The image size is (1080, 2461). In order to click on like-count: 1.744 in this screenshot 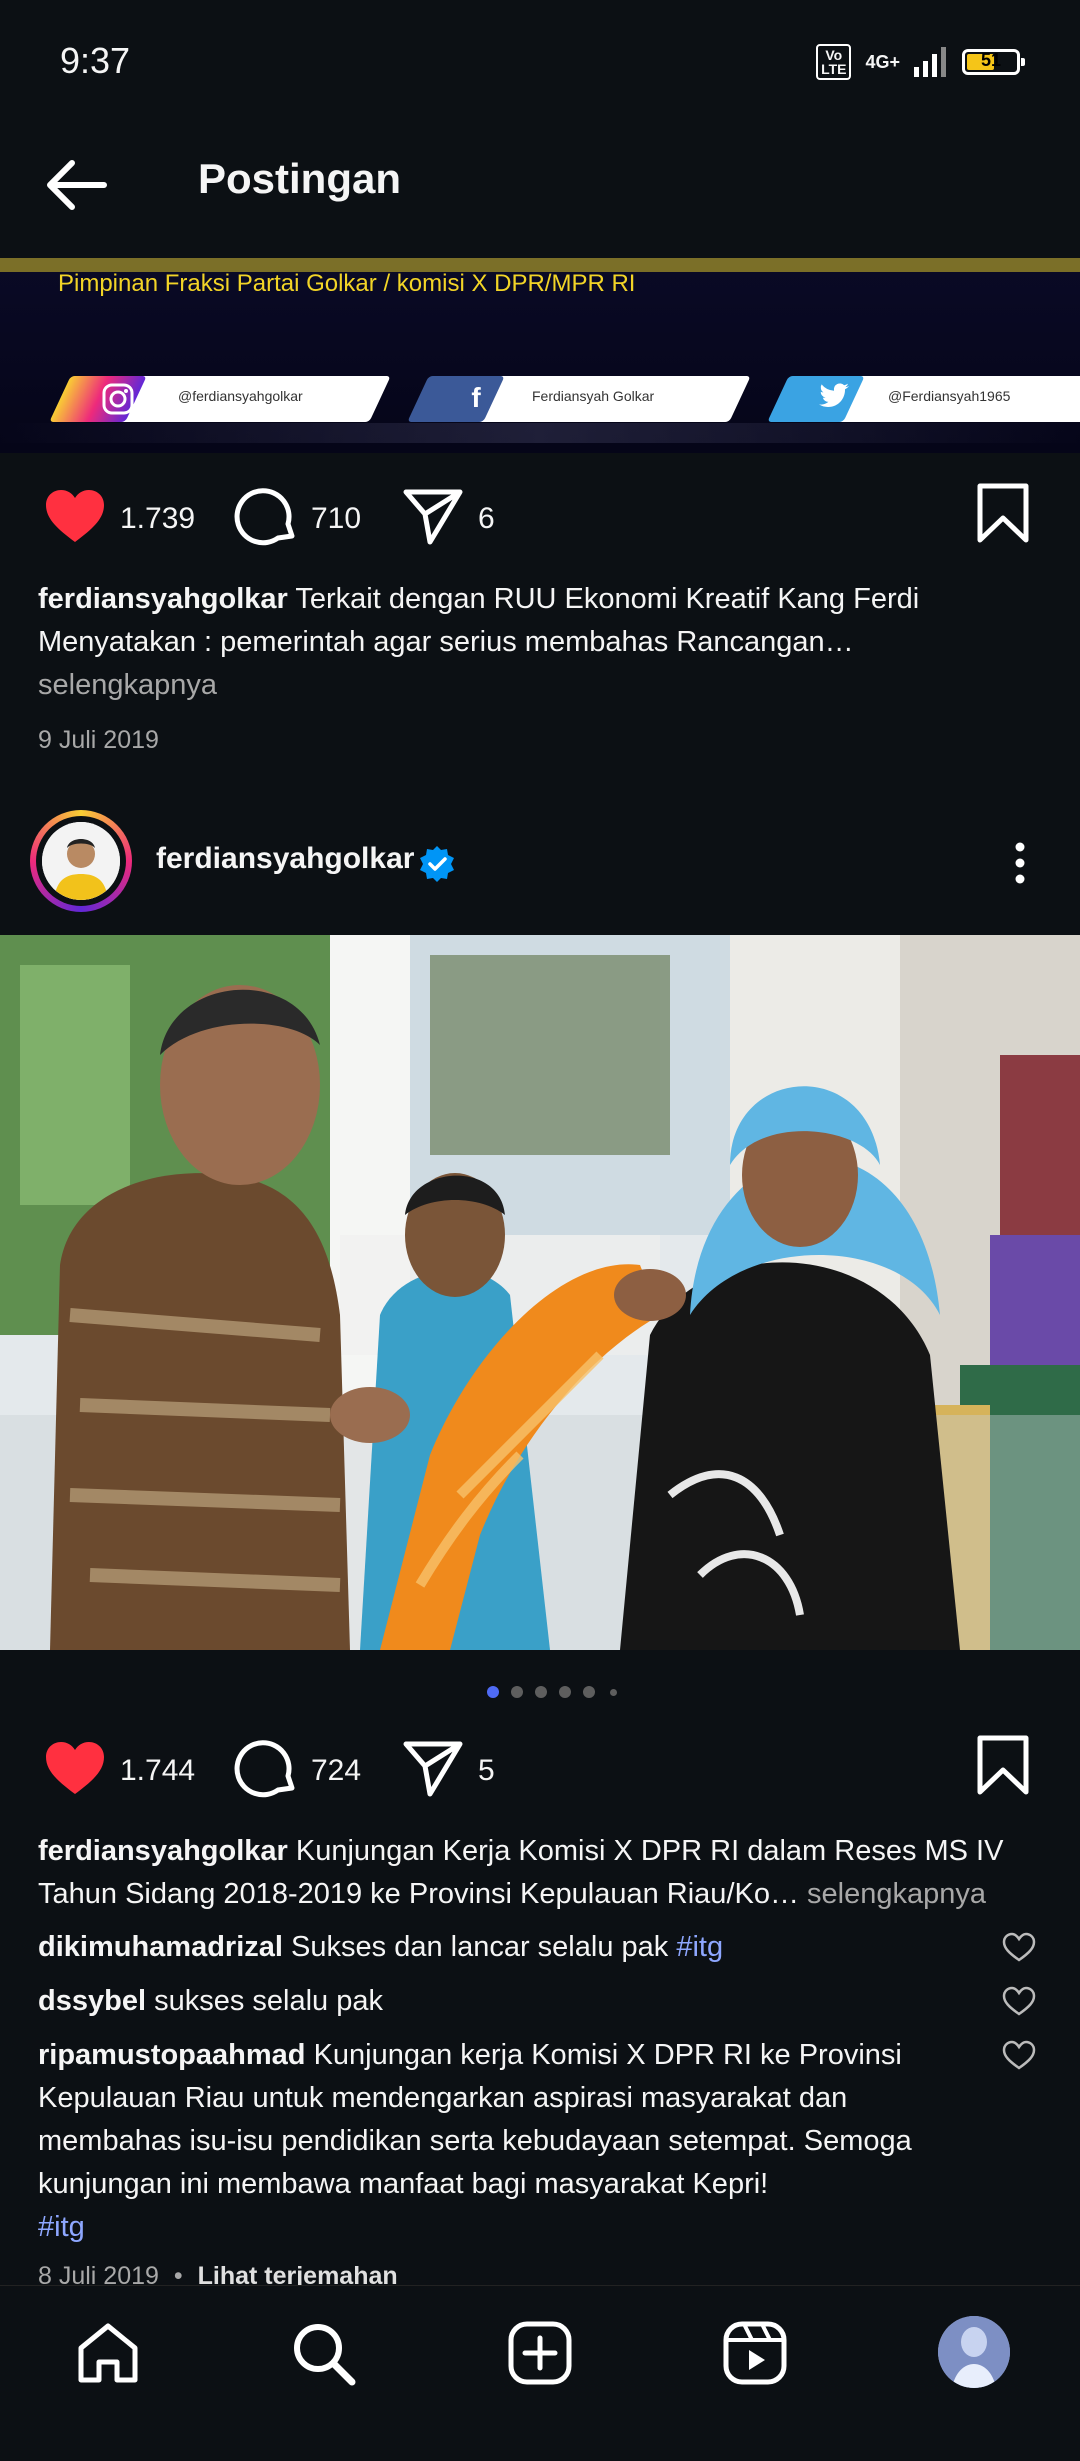, I will do `click(157, 1771)`.